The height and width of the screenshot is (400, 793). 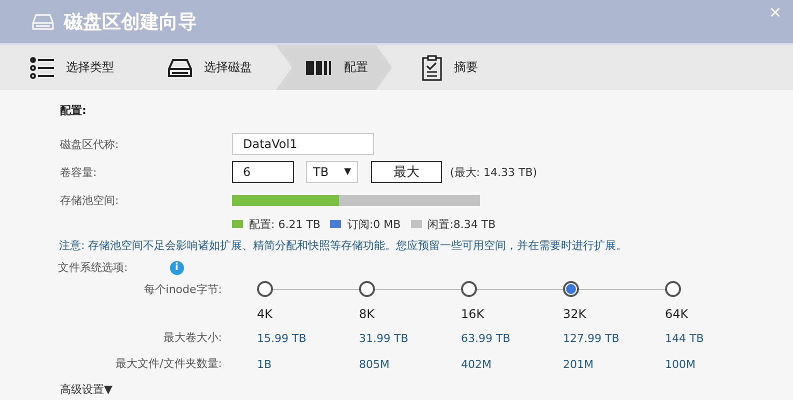 What do you see at coordinates (265, 314) in the screenshot?
I see `option-label: 4K` at bounding box center [265, 314].